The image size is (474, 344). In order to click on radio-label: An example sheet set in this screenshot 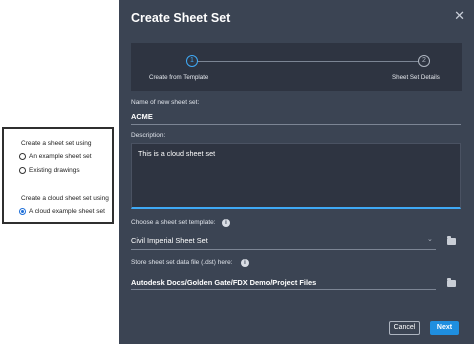, I will do `click(60, 156)`.